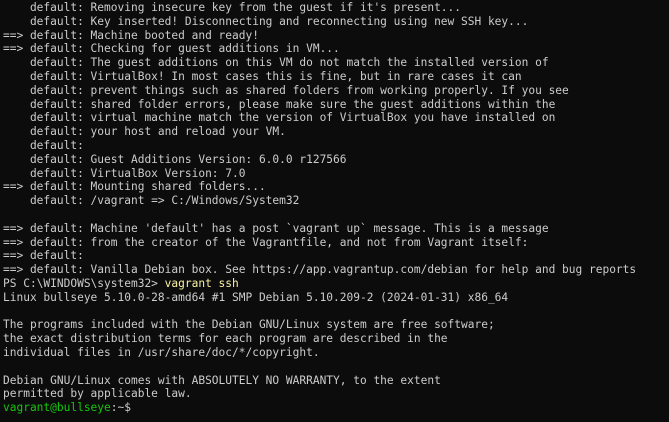 This screenshot has height=422, width=669. I want to click on terminal-line: default: /vagrant => C:/Windows/System32, so click(336, 201).